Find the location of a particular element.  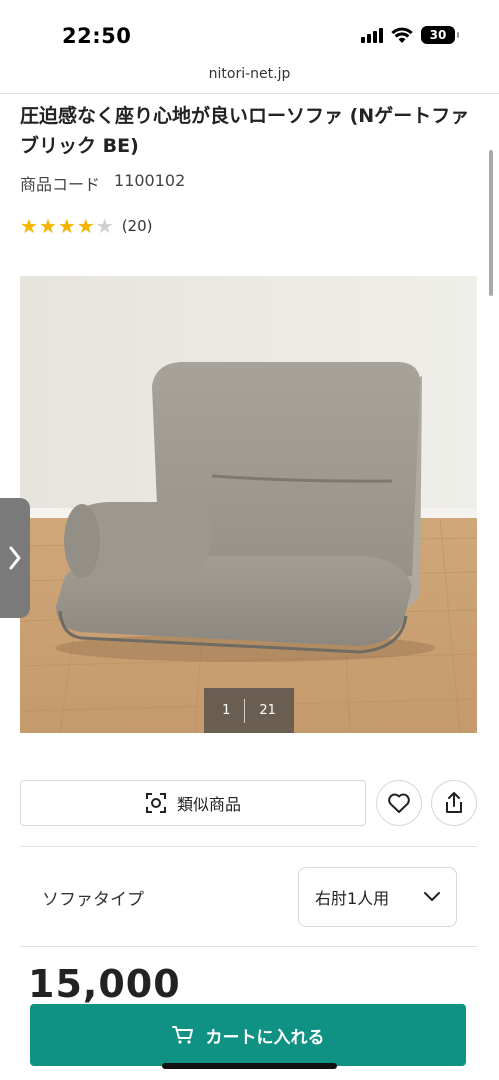

review-count: (20) is located at coordinates (137, 226).